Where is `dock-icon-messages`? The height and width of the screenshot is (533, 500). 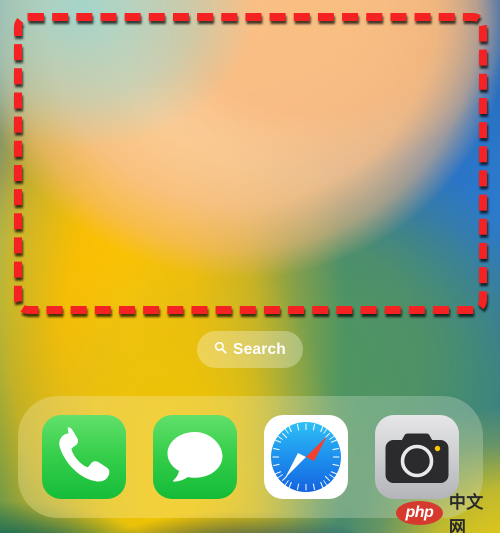
dock-icon-messages is located at coordinates (194, 457).